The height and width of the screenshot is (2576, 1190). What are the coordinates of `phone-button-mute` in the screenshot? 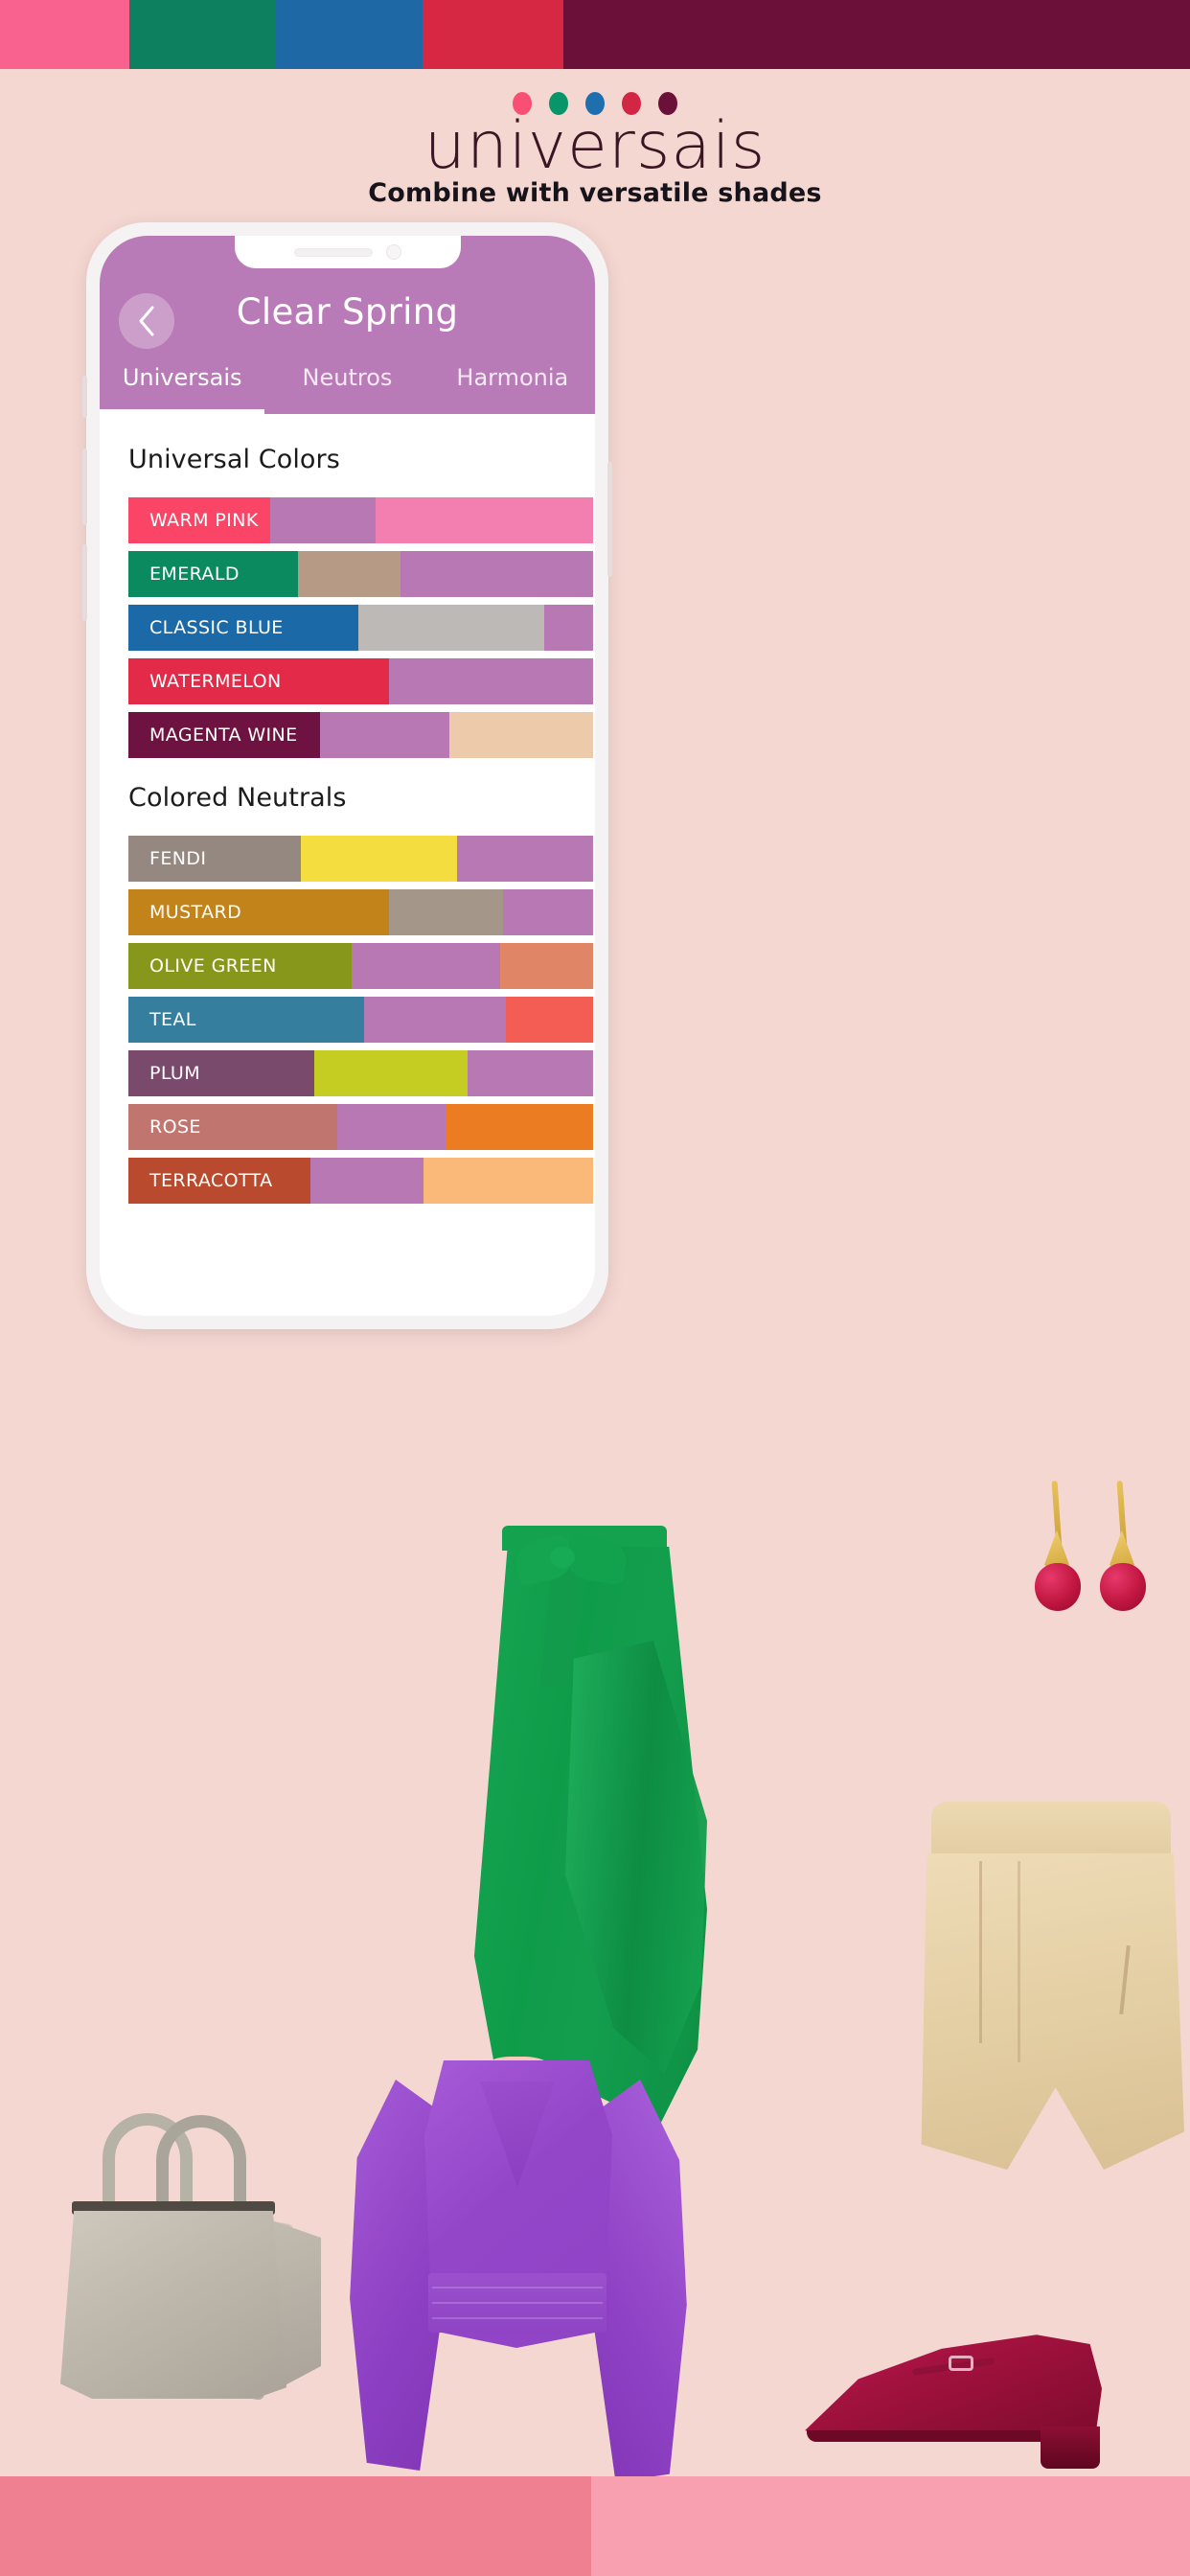 It's located at (85, 397).